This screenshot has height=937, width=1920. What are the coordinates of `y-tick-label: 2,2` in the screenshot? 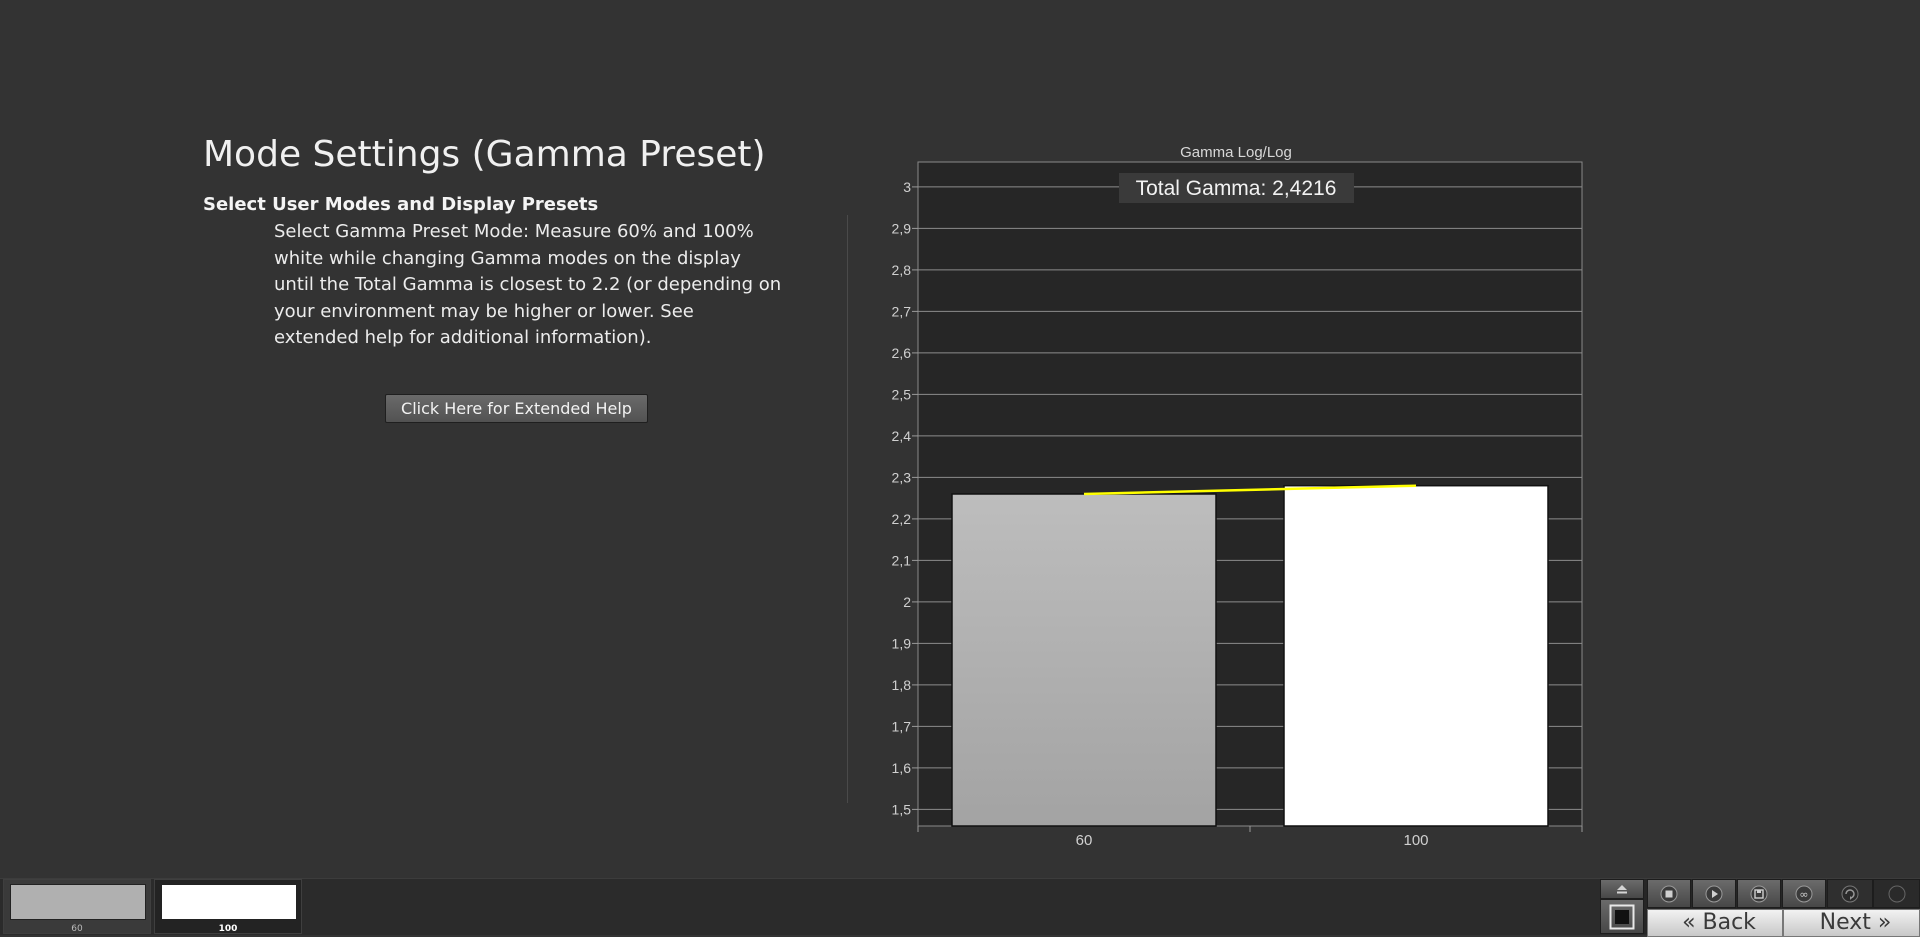 It's located at (902, 519).